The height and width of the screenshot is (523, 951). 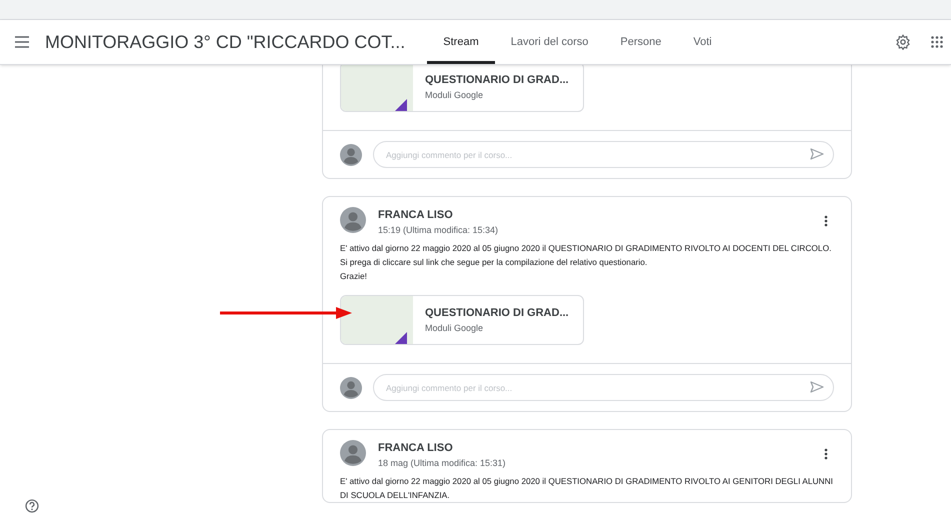 What do you see at coordinates (494, 262) in the screenshot?
I see `post-text: Si prega di cliccare sul link che segue per la compilazione del relativo questionario.` at bounding box center [494, 262].